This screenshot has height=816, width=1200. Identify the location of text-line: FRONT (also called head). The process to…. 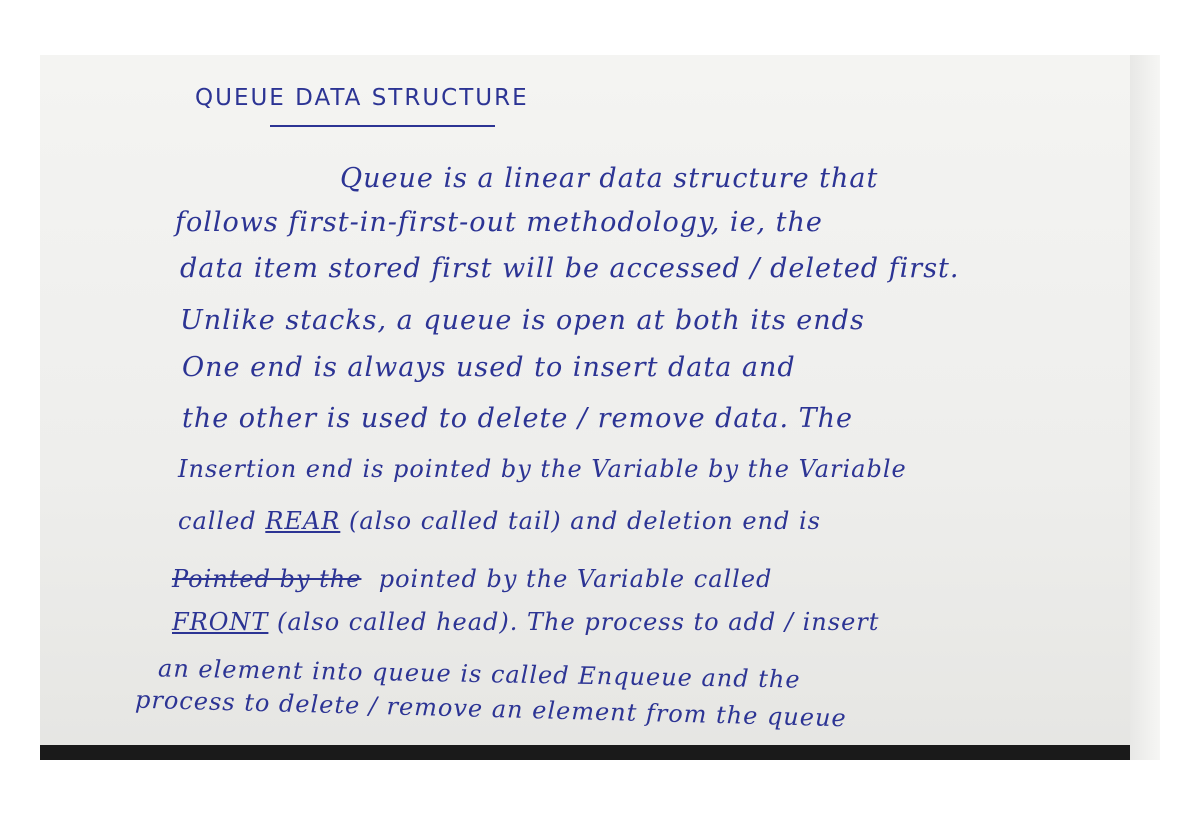
(525, 622).